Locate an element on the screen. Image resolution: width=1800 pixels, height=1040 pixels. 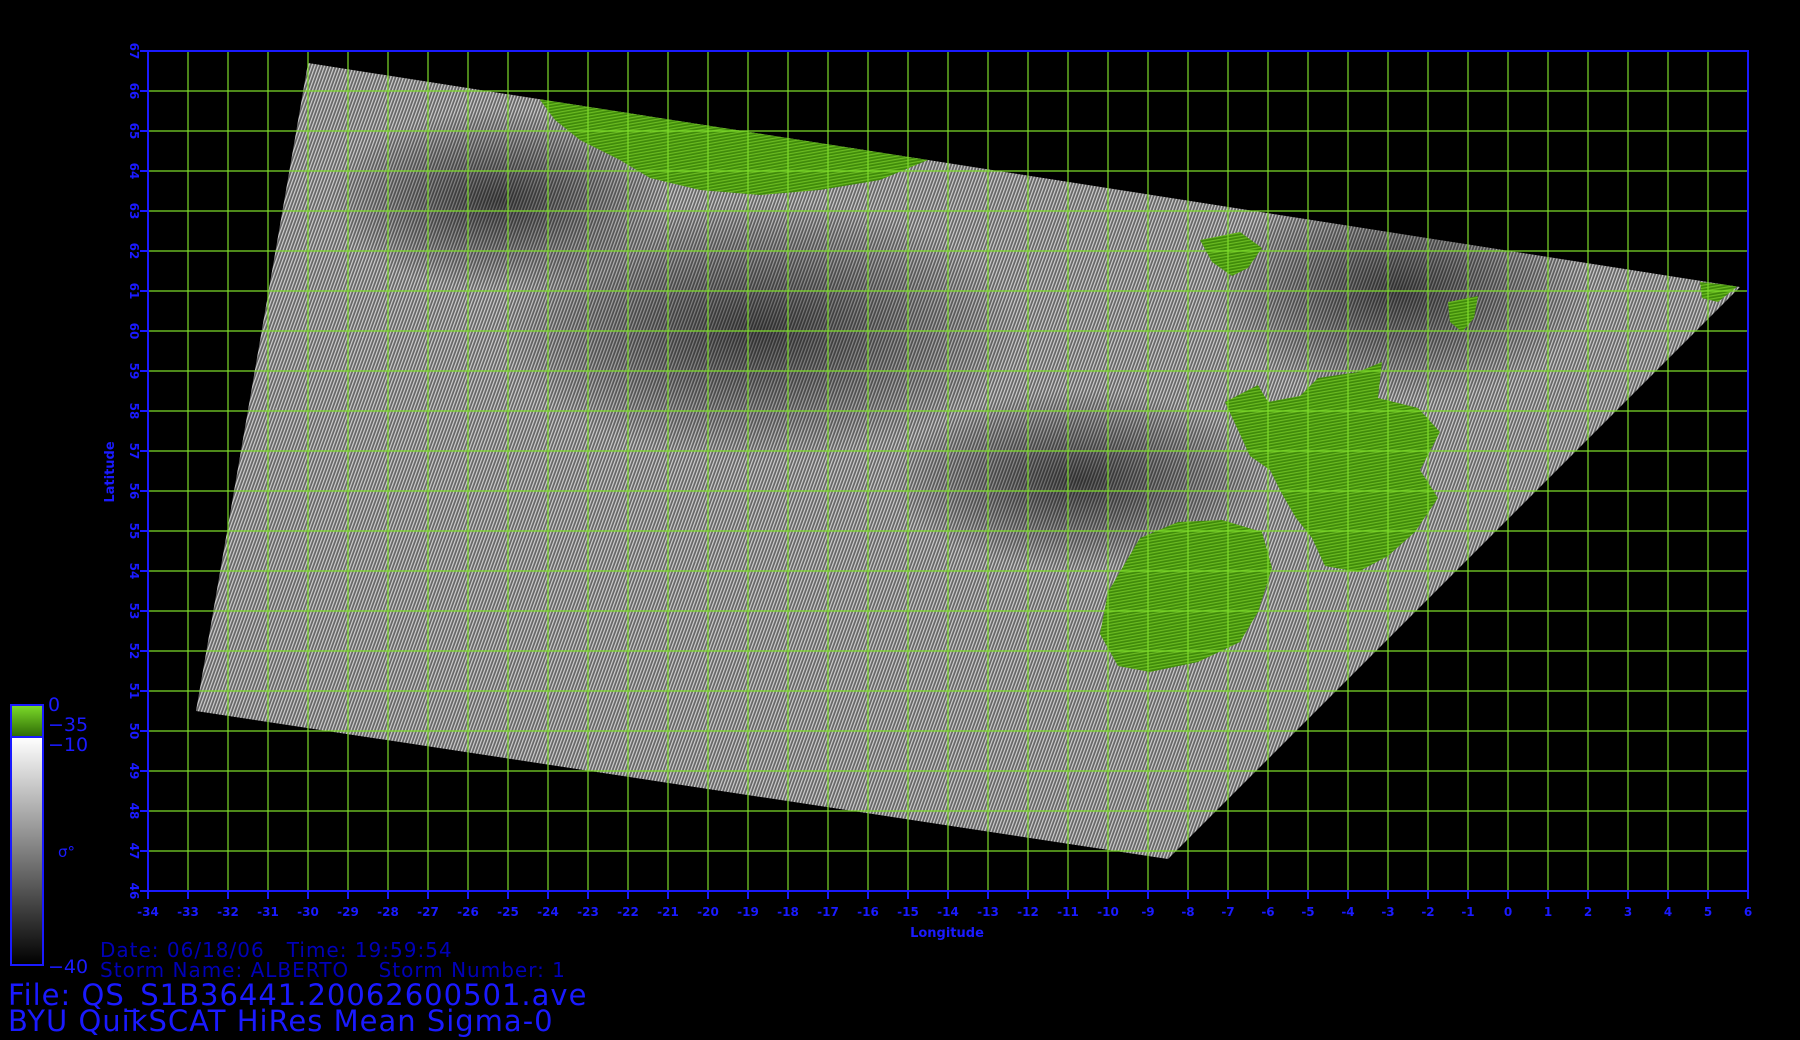
lon-tick-label: -7 is located at coordinates (1227, 912).